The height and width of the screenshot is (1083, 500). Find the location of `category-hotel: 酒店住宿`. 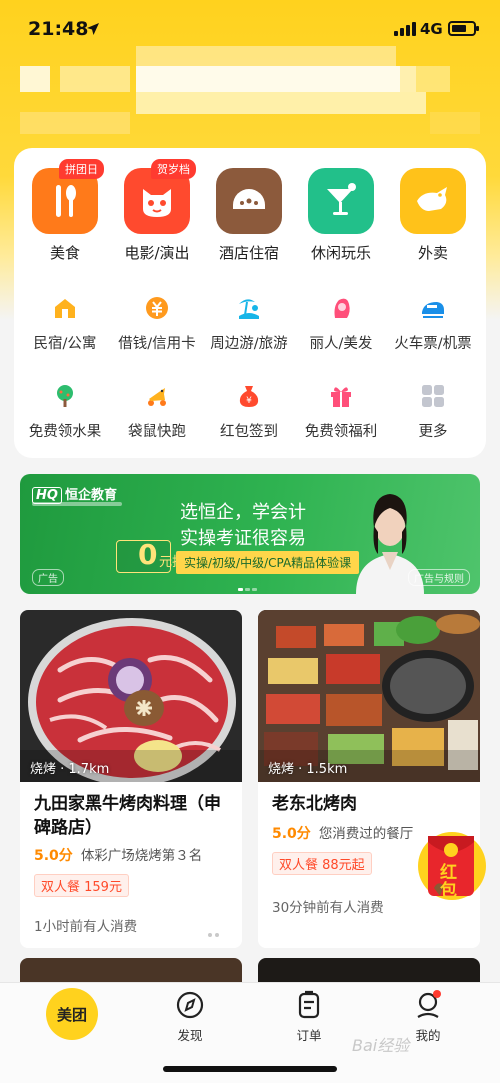

category-hotel: 酒店住宿 is located at coordinates (249, 218).